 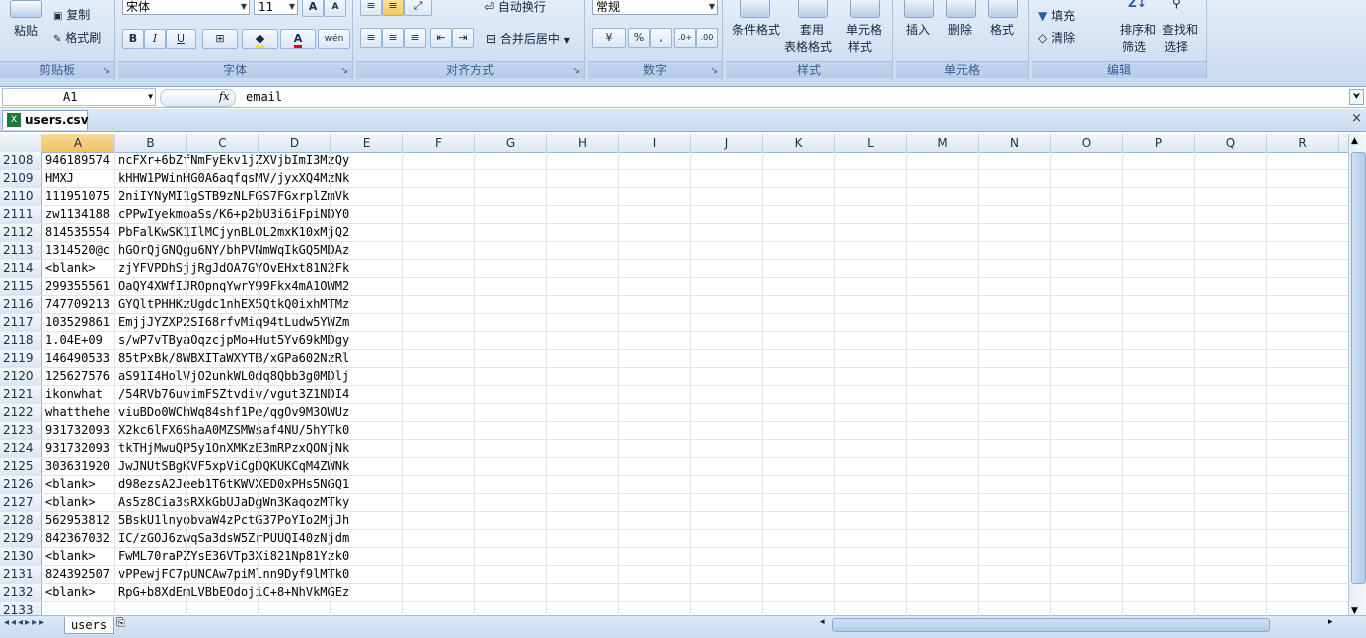 What do you see at coordinates (155, 39) in the screenshot?
I see `italic-button: I` at bounding box center [155, 39].